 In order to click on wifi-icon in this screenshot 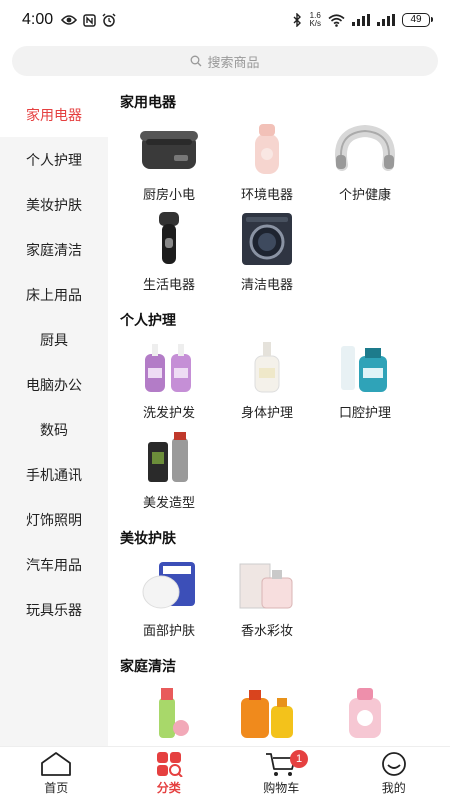, I will do `click(336, 20)`.